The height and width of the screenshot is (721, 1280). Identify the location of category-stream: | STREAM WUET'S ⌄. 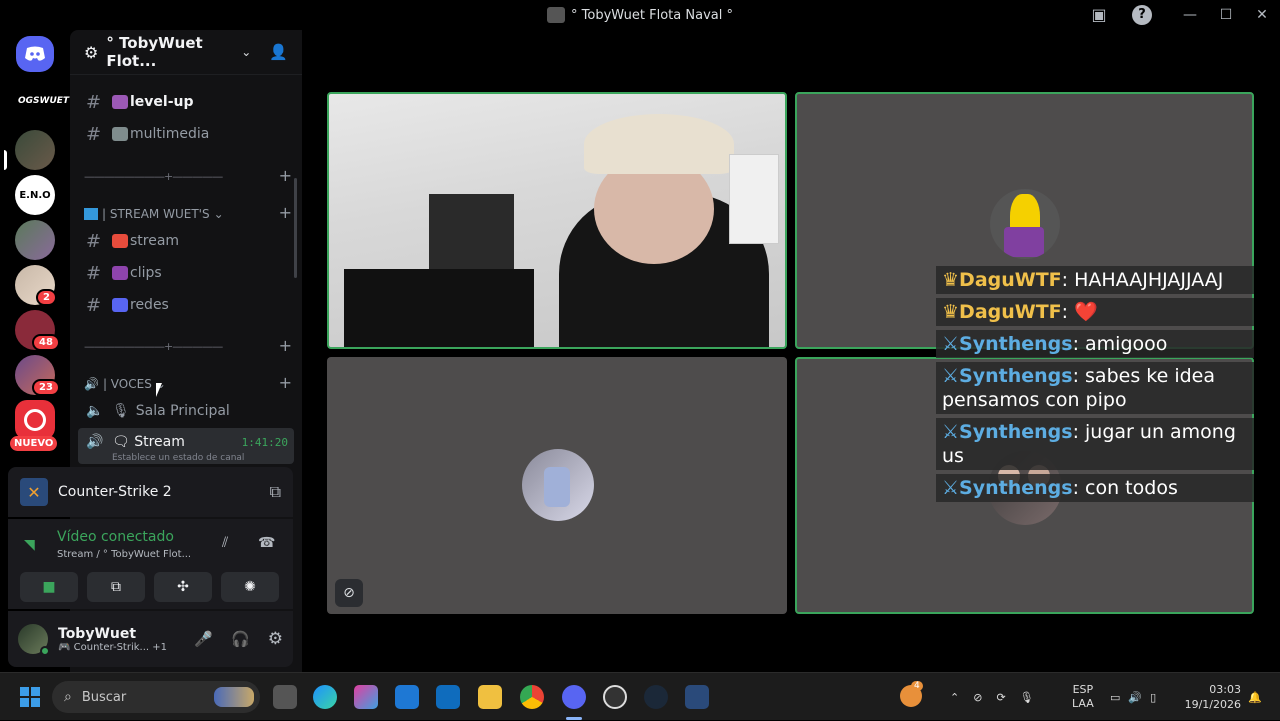
(187, 214).